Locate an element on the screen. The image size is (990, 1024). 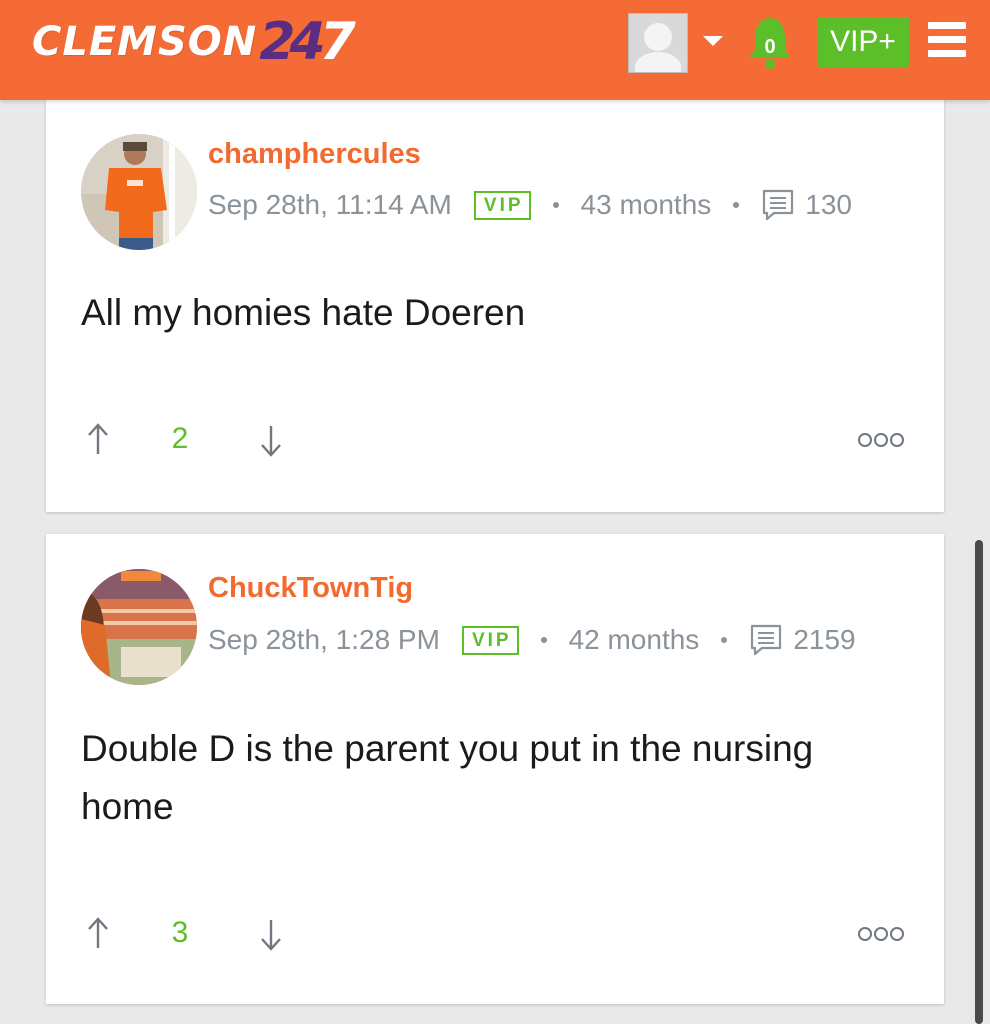
user-post-count: 130 is located at coordinates (828, 204).